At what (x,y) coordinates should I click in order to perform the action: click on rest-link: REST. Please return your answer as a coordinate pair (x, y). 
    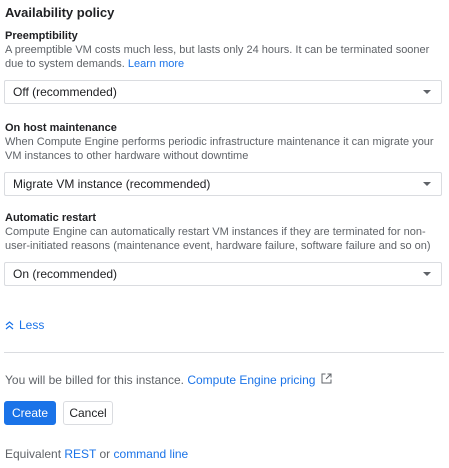
    Looking at the image, I should click on (80, 454).